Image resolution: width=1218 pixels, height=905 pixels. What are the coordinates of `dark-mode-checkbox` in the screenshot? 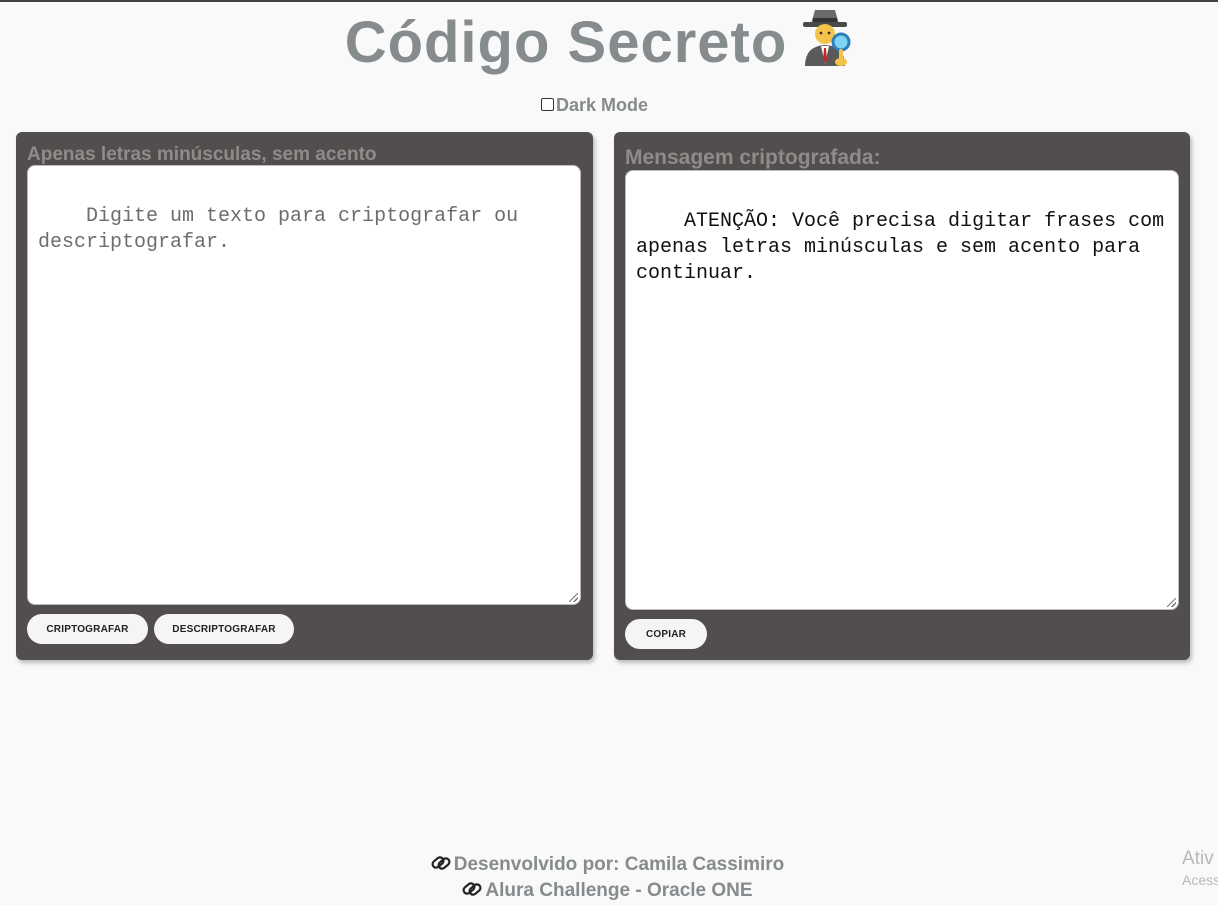 It's located at (547, 104).